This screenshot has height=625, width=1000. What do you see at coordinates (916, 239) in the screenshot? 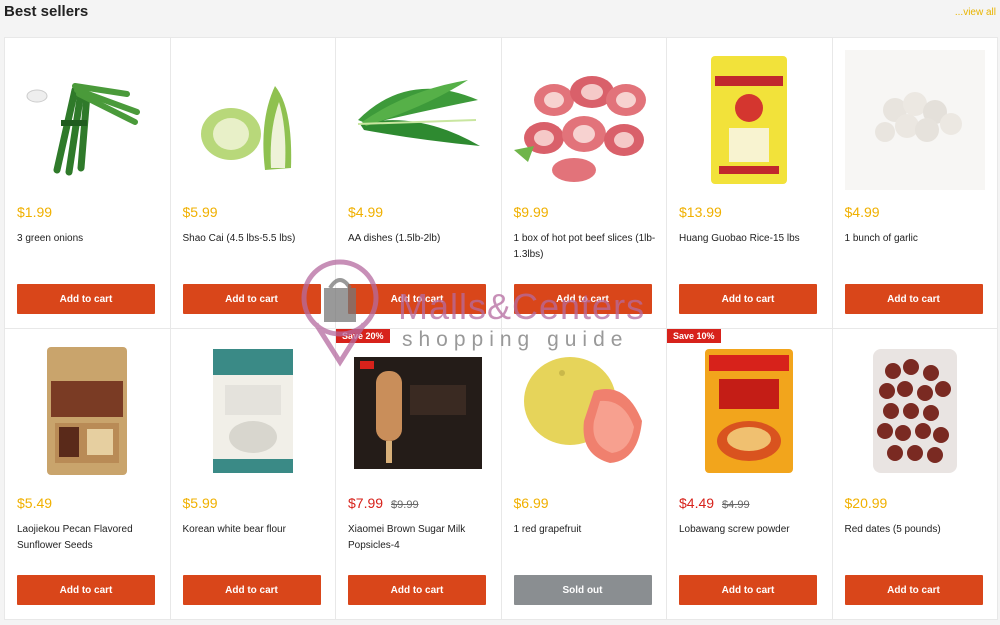
I see `product-name: 1 bunch of garlic` at bounding box center [916, 239].